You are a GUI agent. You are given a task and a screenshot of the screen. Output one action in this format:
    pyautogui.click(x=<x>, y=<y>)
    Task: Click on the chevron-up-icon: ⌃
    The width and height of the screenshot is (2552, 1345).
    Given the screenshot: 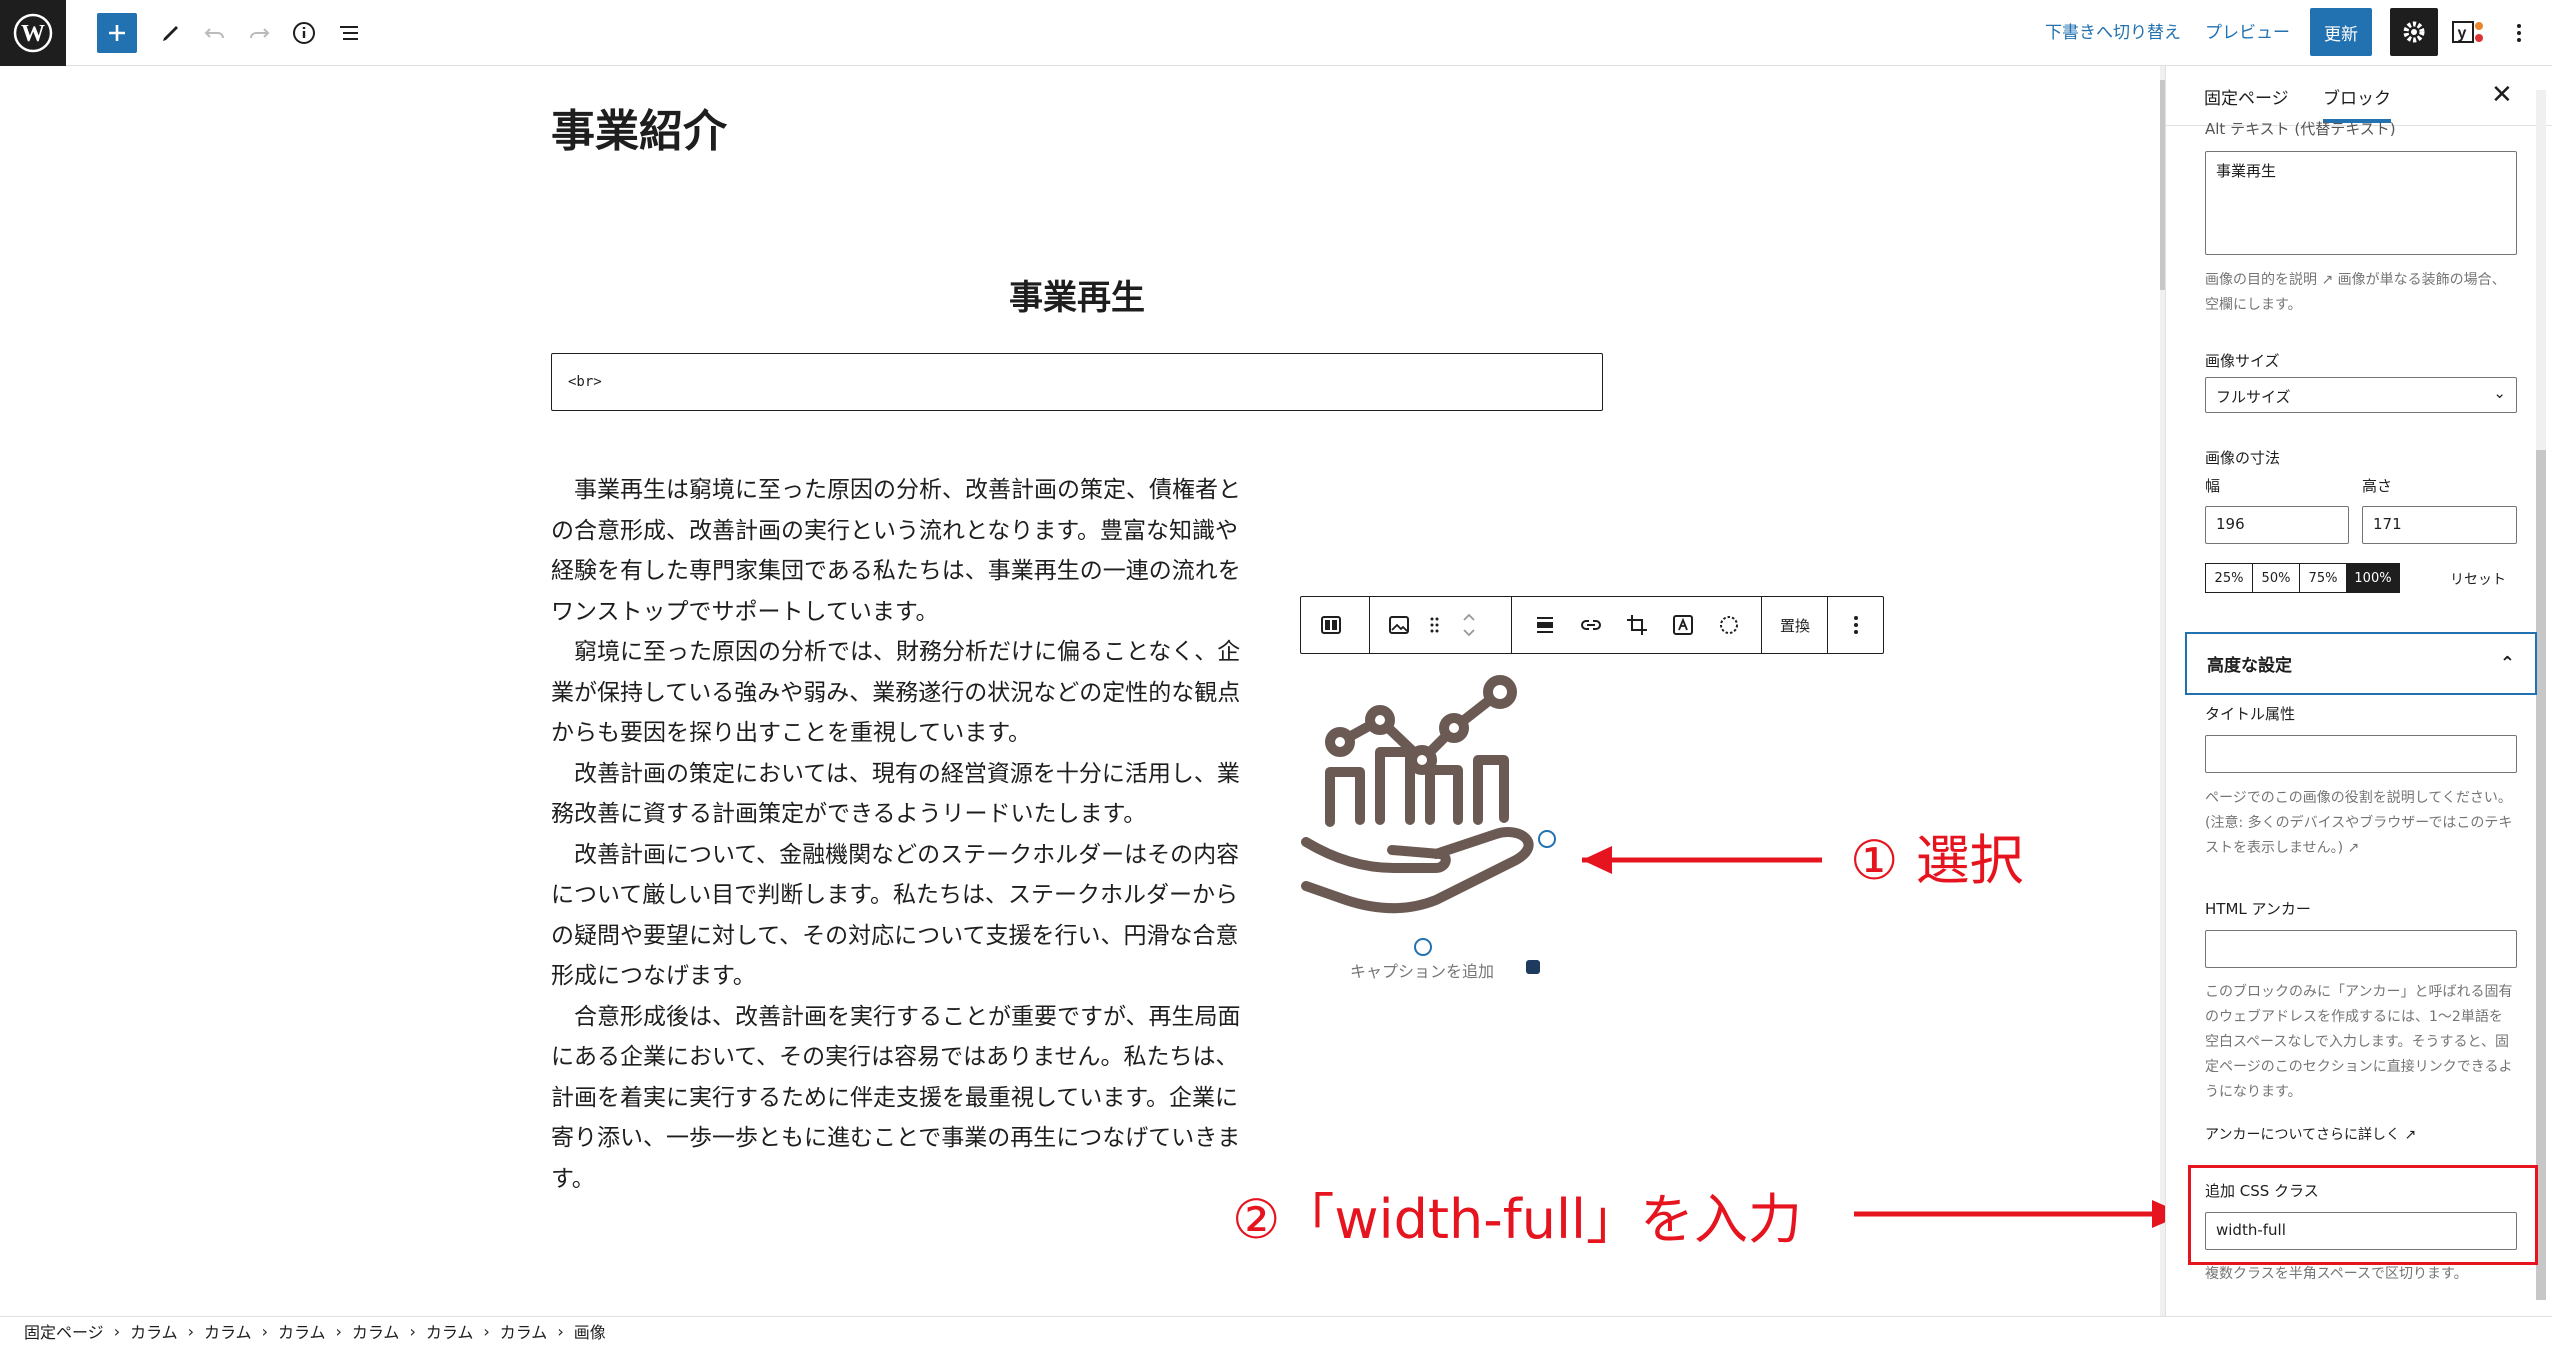 What is the action you would take?
    pyautogui.click(x=2507, y=663)
    